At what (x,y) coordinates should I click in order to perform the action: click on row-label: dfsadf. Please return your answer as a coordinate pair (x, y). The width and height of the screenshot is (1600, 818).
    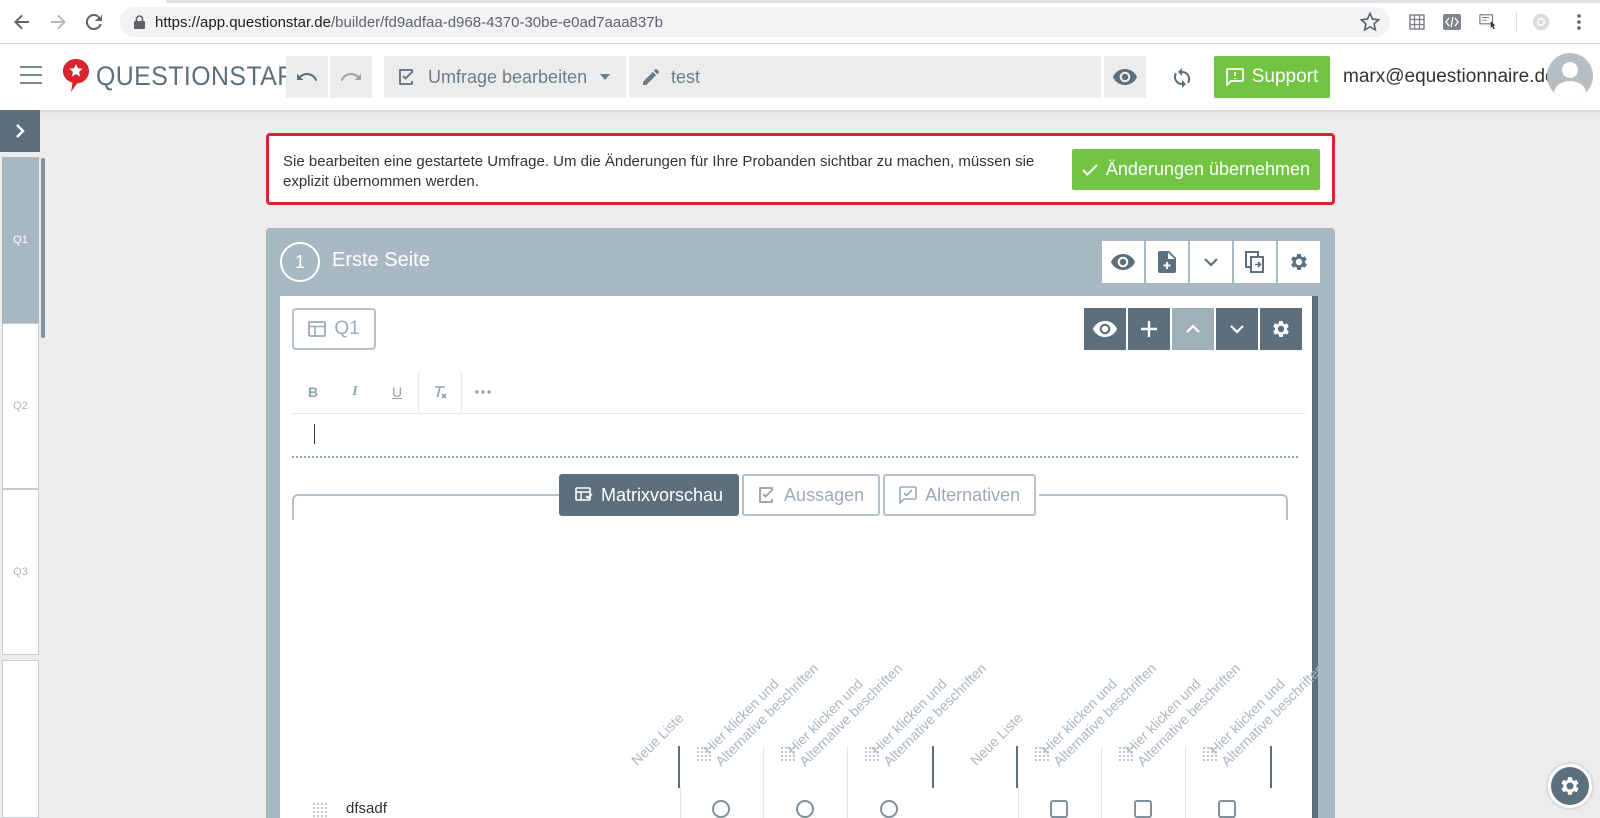
    Looking at the image, I should click on (366, 808).